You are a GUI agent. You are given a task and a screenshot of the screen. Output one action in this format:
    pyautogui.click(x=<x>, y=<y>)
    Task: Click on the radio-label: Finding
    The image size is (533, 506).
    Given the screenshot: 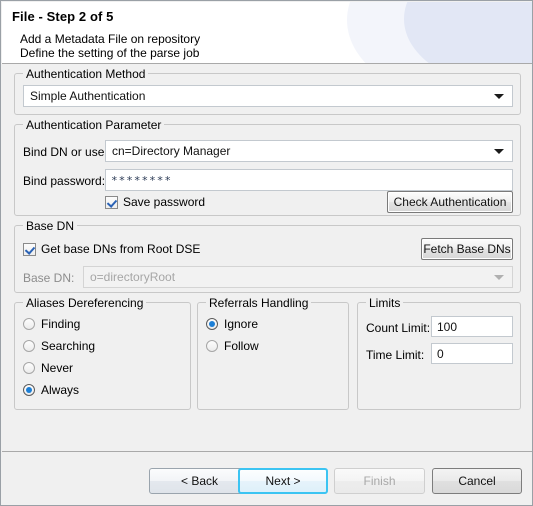 What is the action you would take?
    pyautogui.click(x=61, y=324)
    